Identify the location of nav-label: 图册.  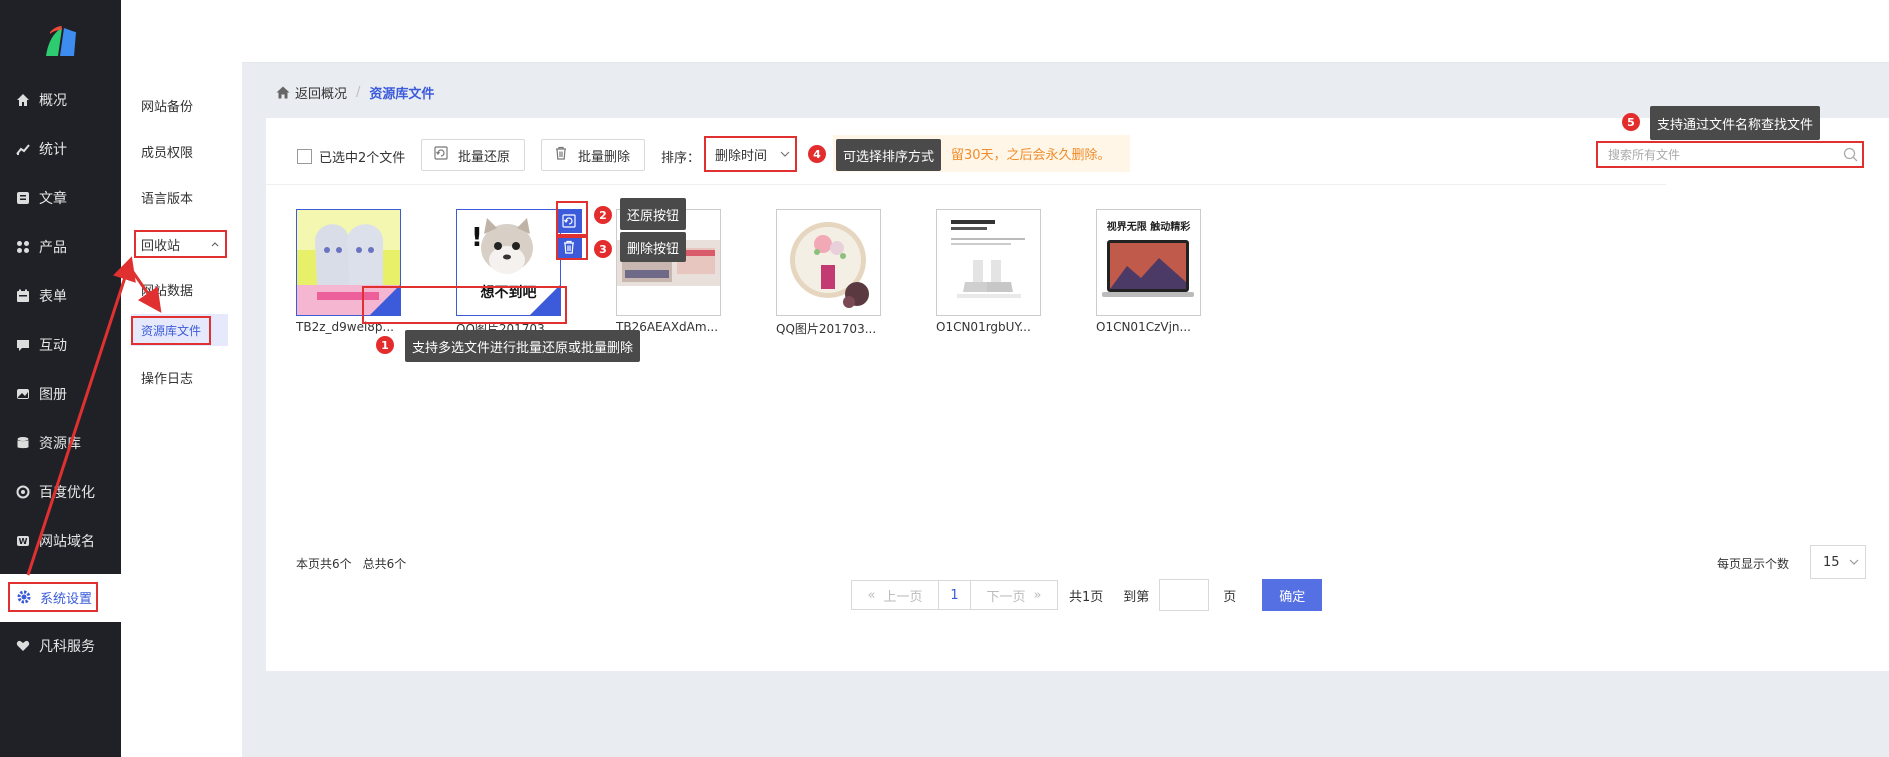
(53, 395).